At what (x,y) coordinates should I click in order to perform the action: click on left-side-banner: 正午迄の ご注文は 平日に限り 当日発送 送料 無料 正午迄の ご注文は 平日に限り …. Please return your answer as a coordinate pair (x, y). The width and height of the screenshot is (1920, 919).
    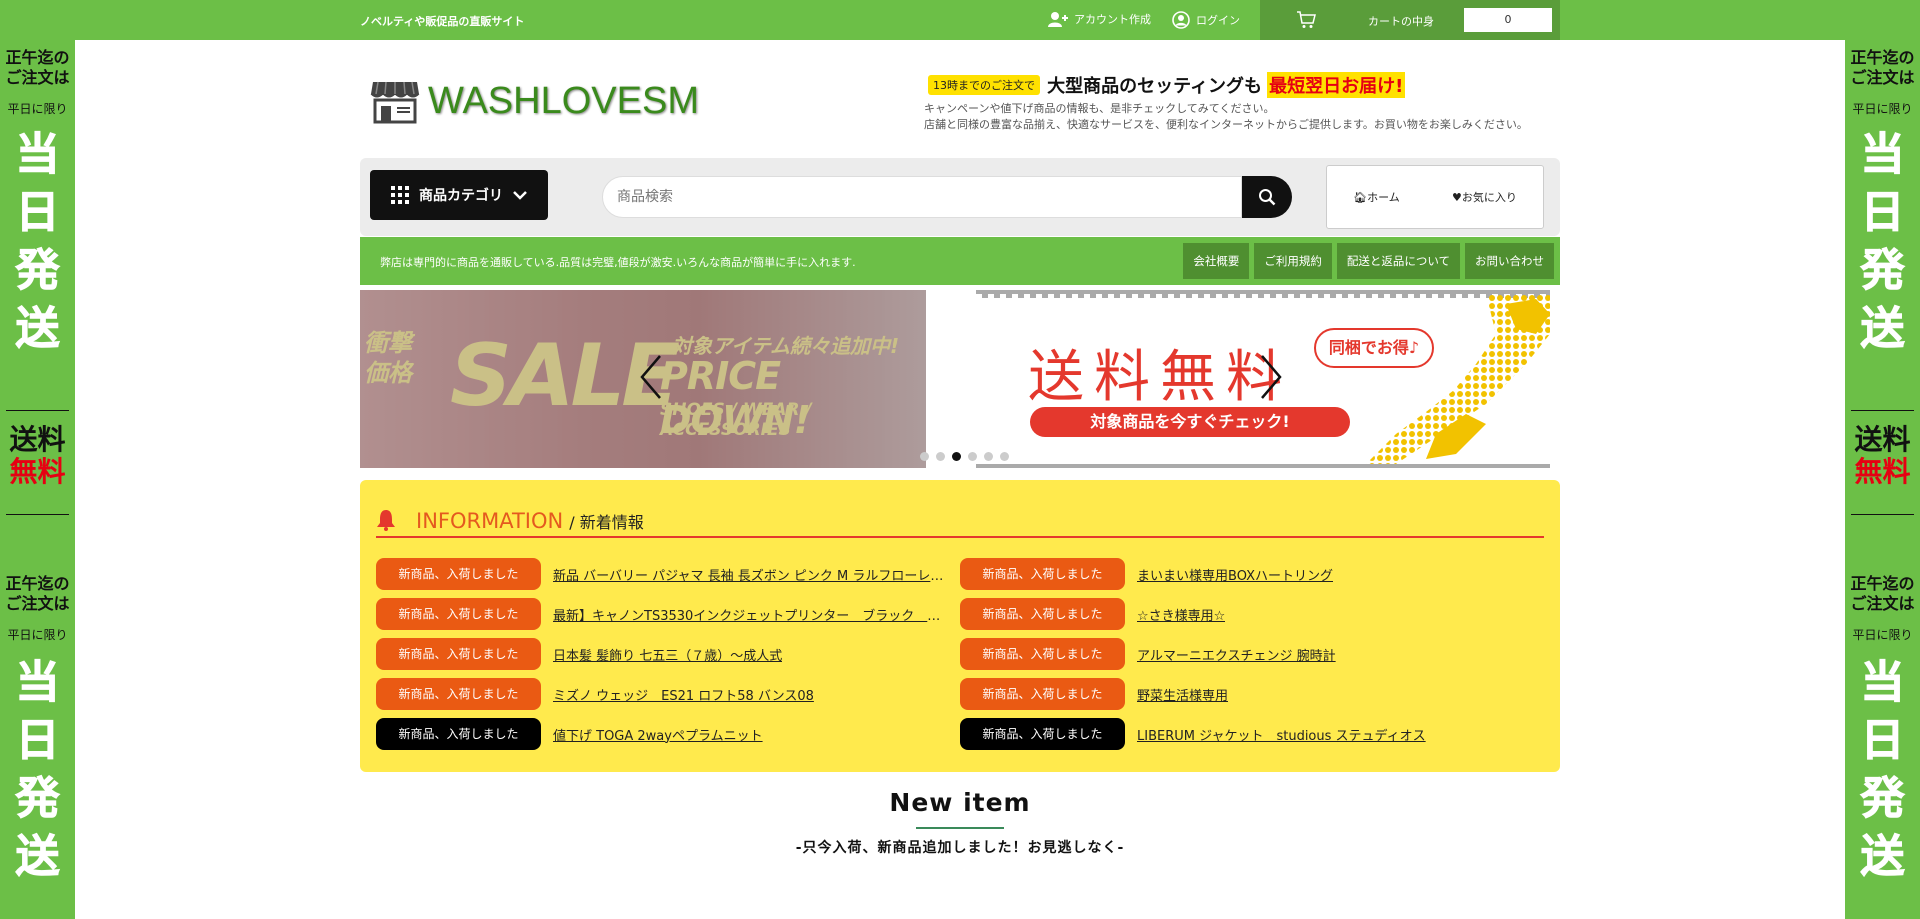
    Looking at the image, I should click on (37, 479).